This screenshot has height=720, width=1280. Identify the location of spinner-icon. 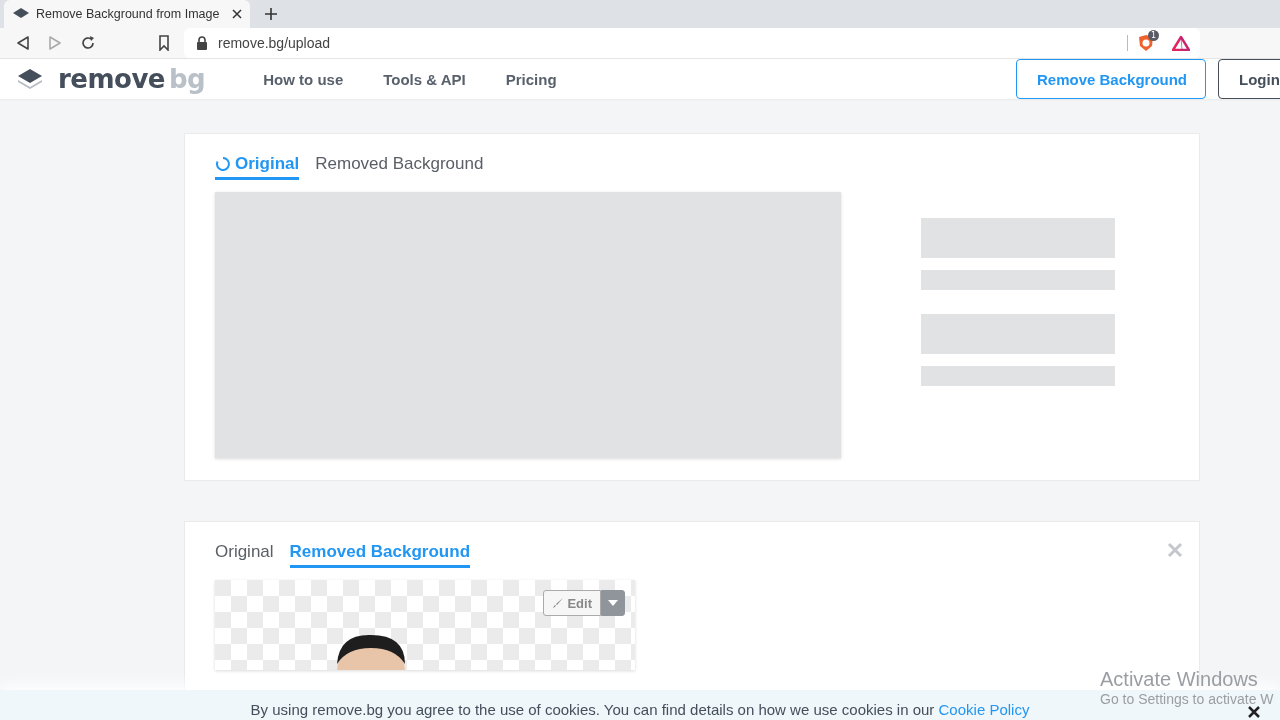
(223, 164).